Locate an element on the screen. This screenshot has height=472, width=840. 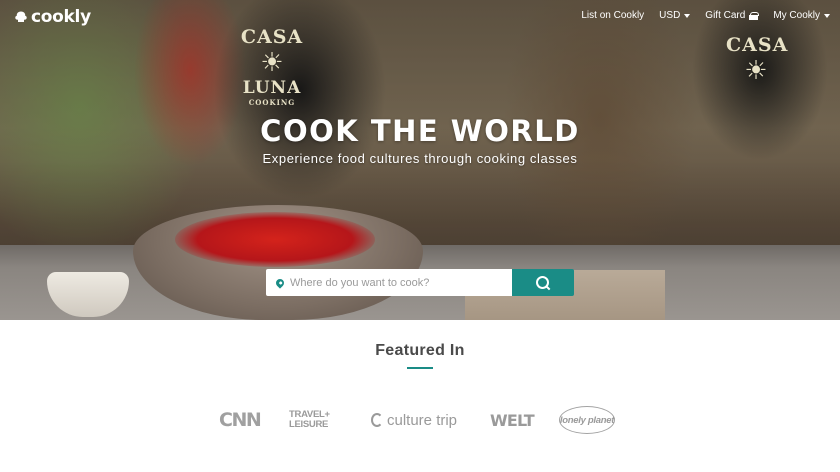
press-logo-culture-trip: culture trip is located at coordinates (414, 420).